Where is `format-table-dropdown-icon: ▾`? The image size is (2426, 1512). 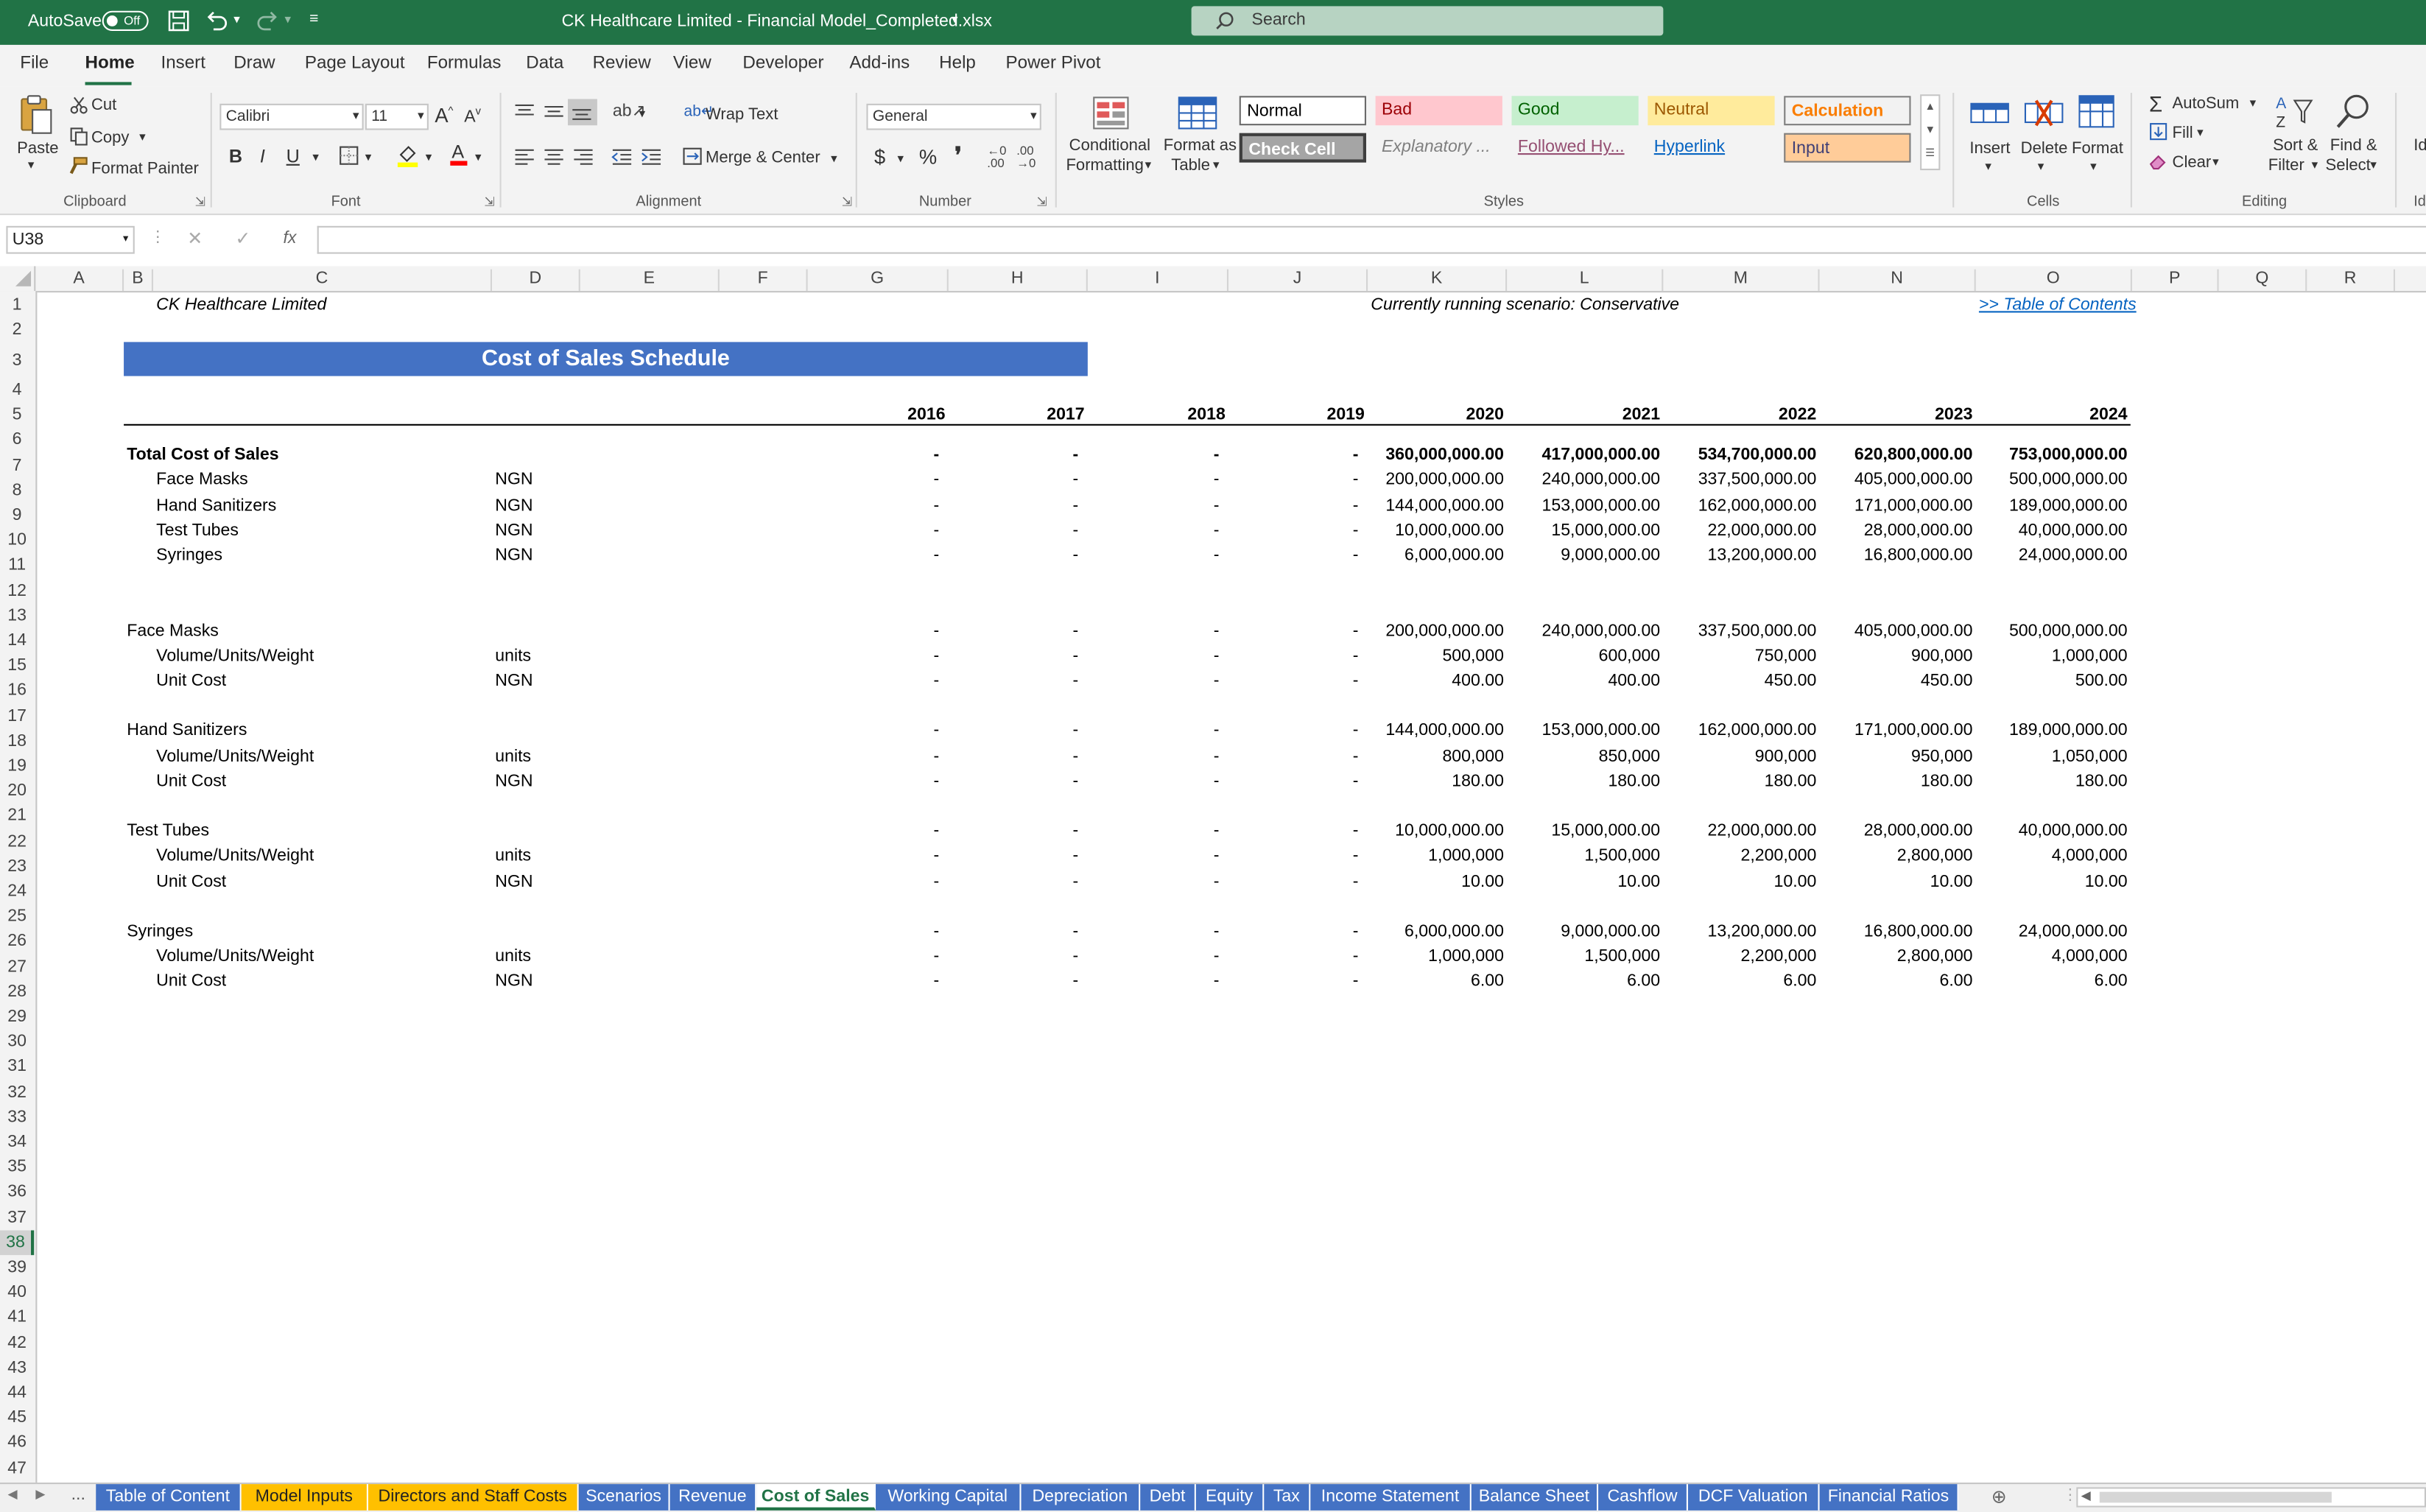 format-table-dropdown-icon: ▾ is located at coordinates (1216, 165).